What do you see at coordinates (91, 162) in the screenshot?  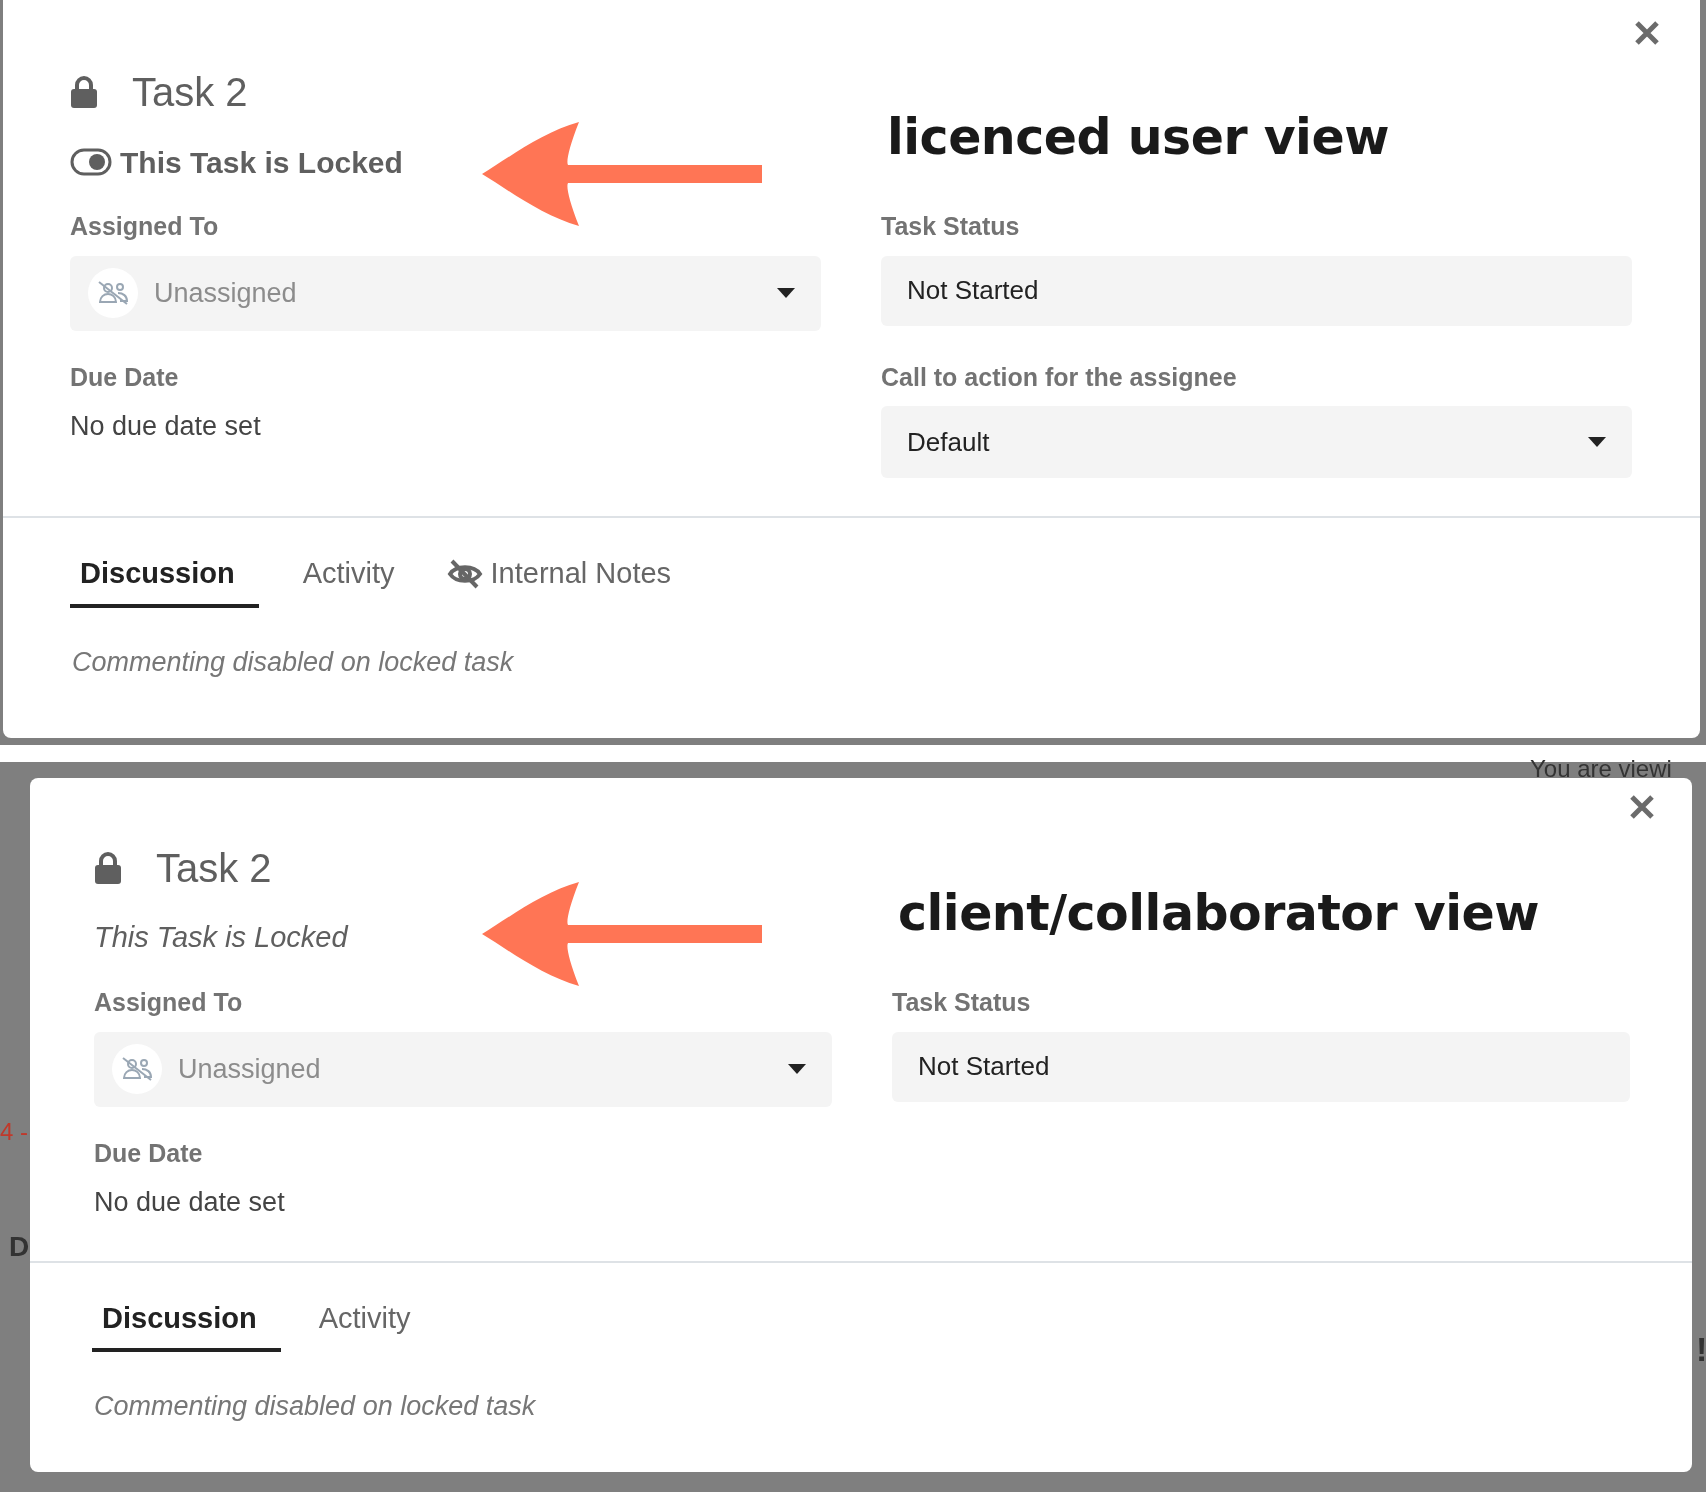 I see `toggle-switch` at bounding box center [91, 162].